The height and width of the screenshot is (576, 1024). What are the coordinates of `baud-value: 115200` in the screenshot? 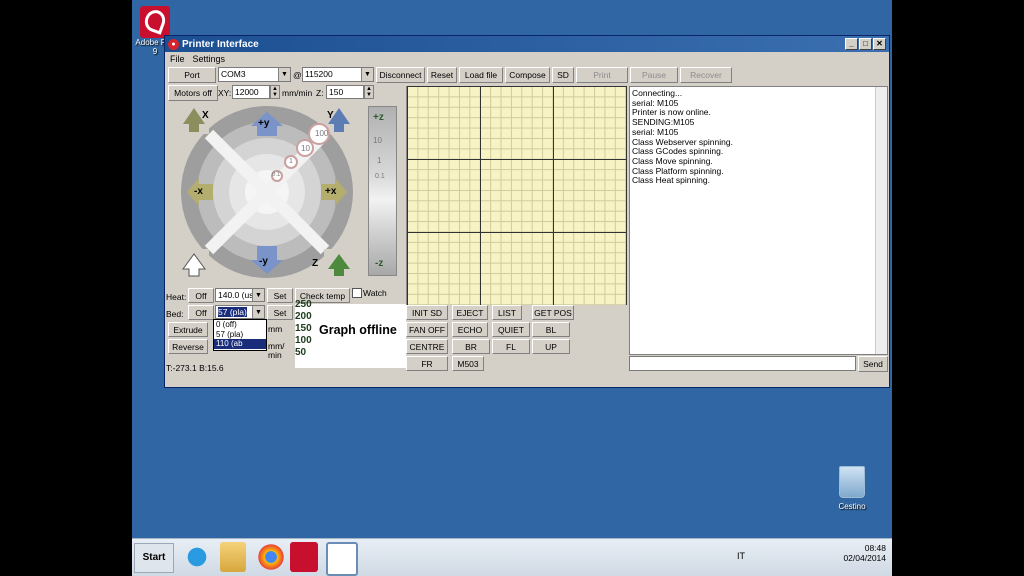 It's located at (319, 74).